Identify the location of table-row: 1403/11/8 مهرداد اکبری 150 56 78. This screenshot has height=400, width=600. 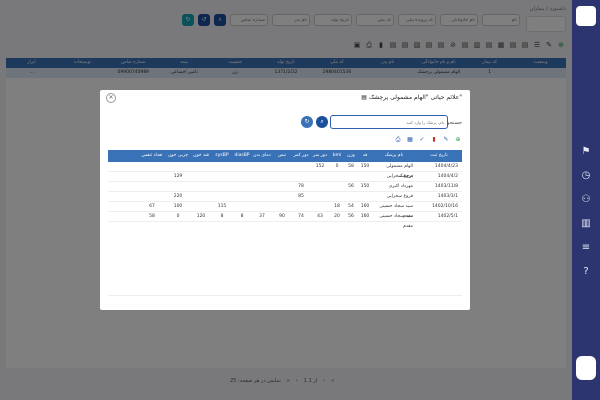
(285, 187).